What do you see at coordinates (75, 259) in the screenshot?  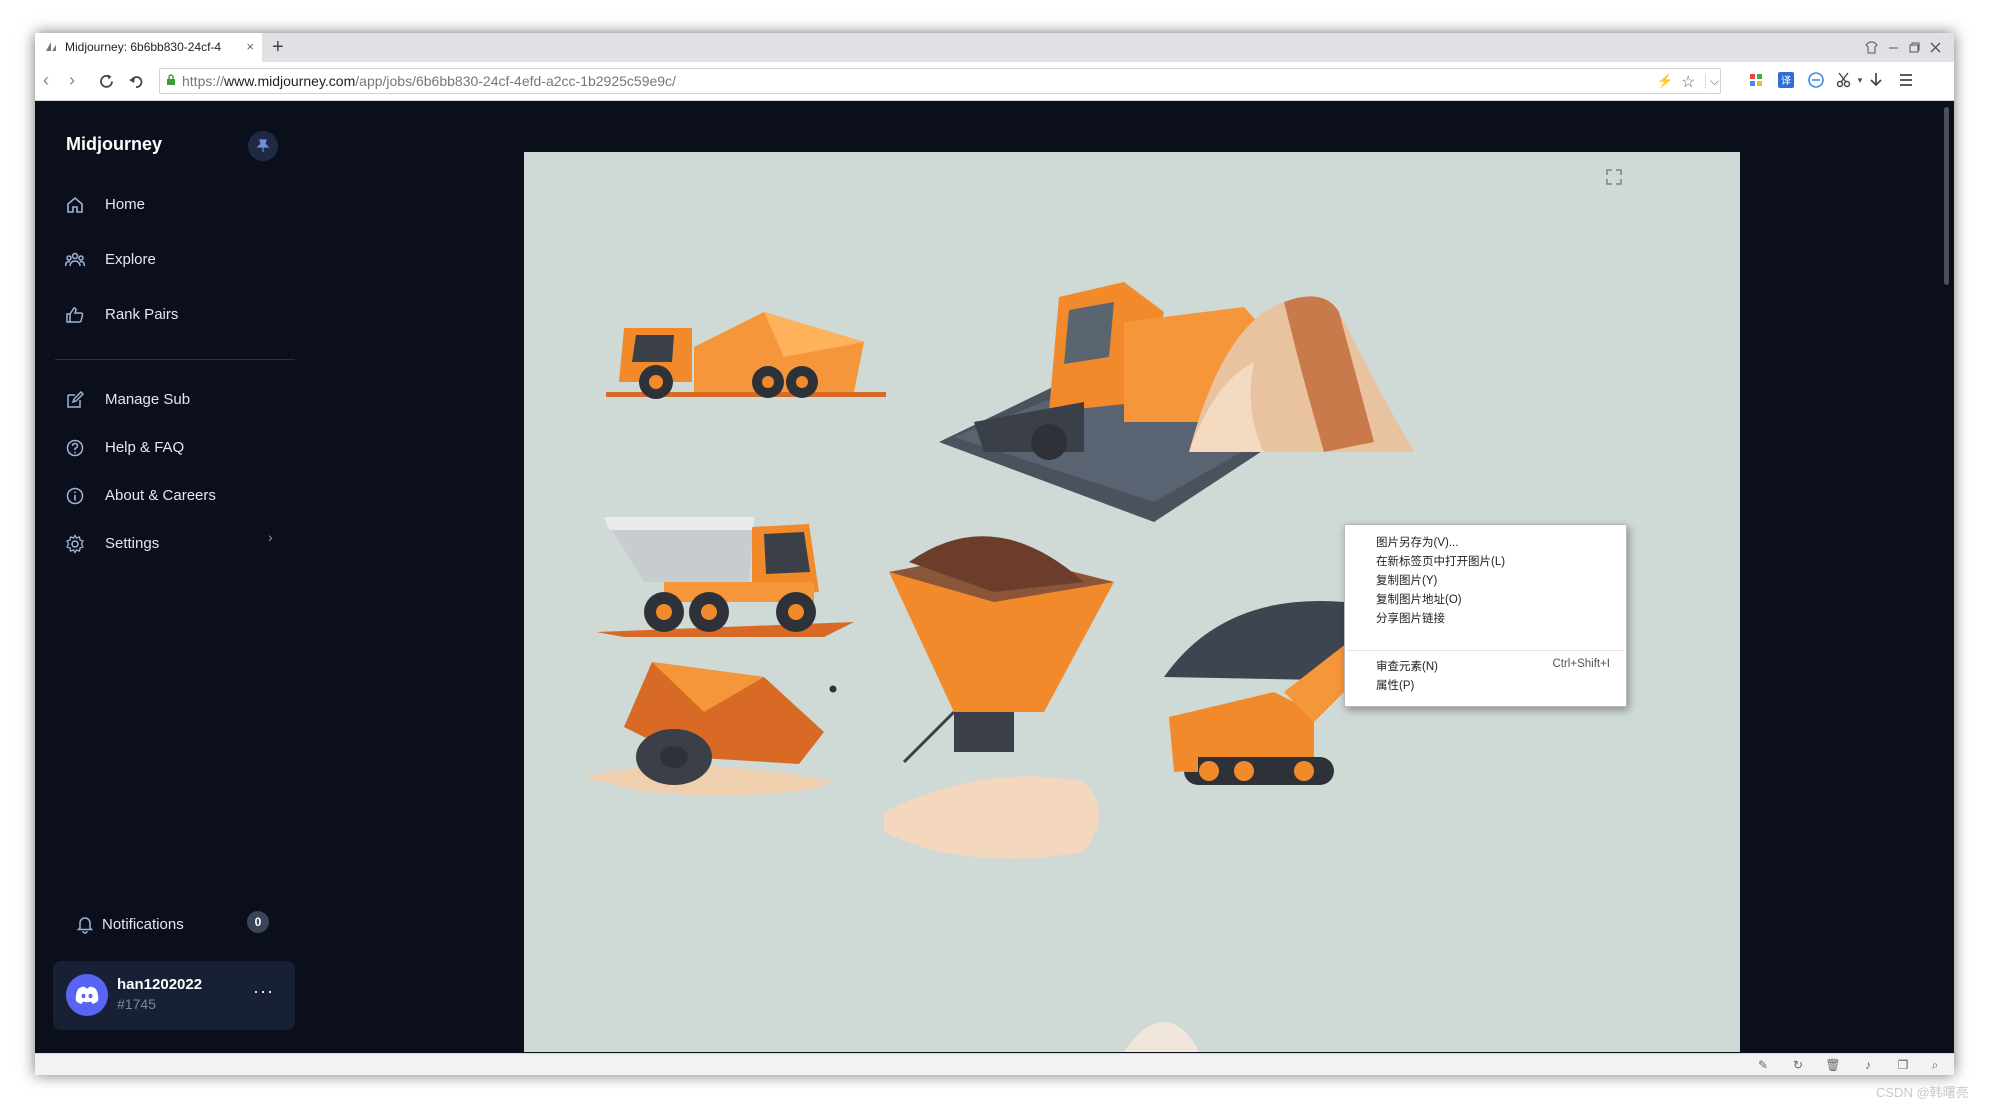 I see `people-icon` at bounding box center [75, 259].